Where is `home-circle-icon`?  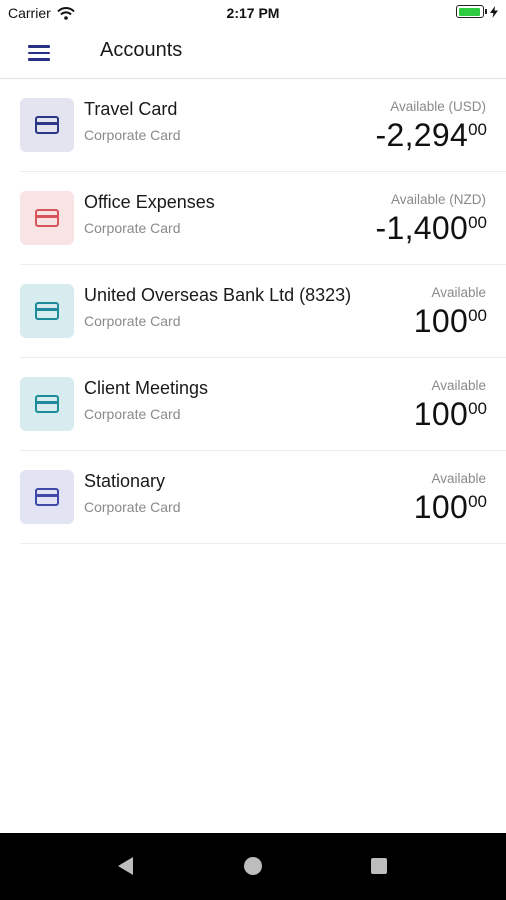
home-circle-icon is located at coordinates (253, 866).